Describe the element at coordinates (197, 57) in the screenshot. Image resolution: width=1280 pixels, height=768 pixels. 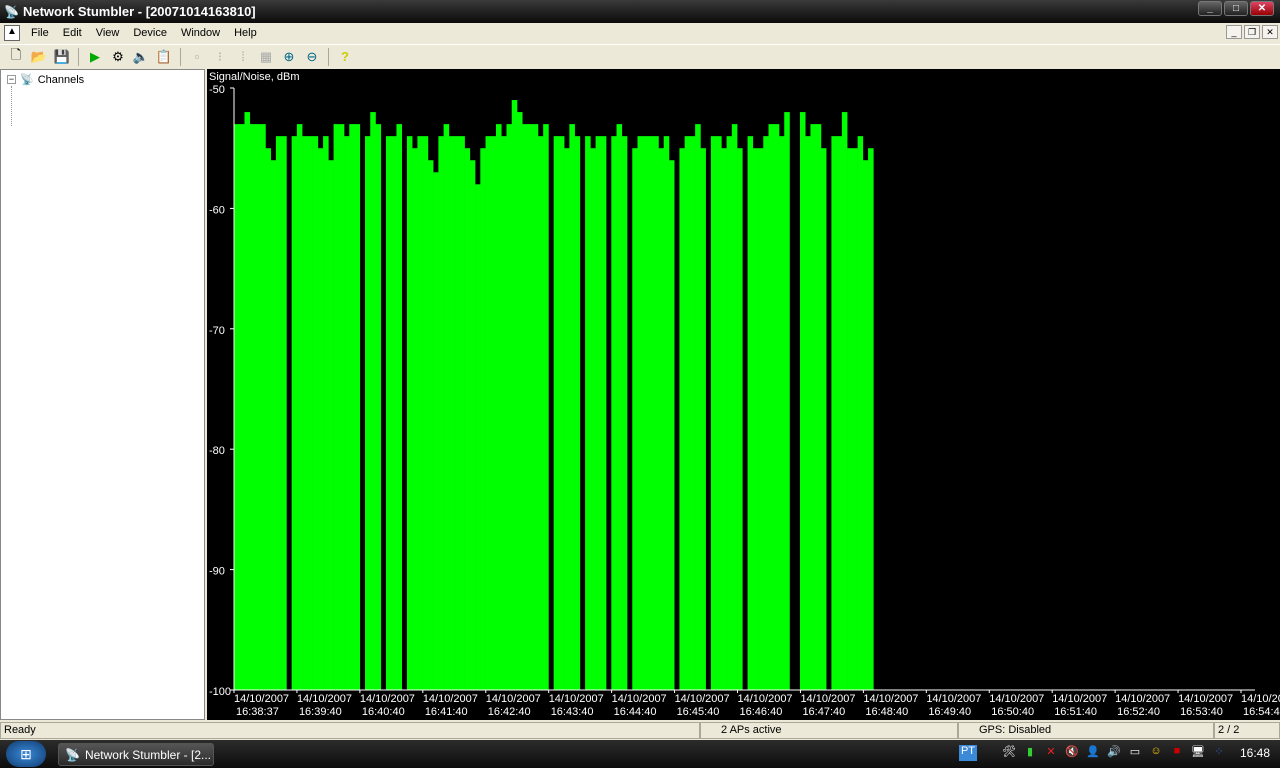
I see `tree-icon-1: ▫` at that location.